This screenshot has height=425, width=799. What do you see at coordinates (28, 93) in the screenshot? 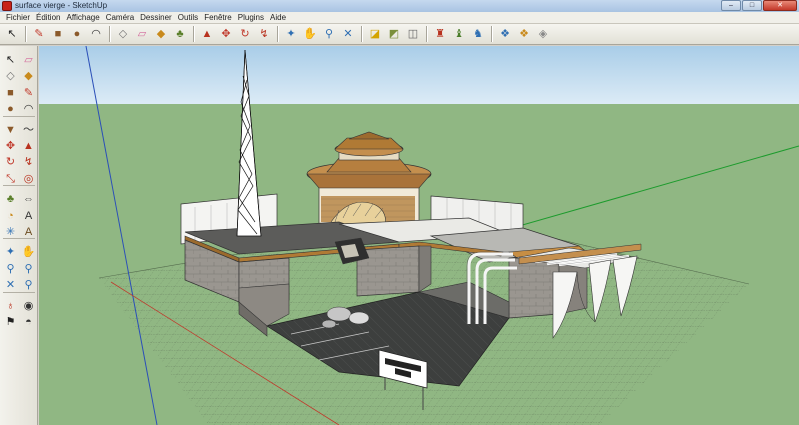
I see `palette-pencil-icon: ✎` at bounding box center [28, 93].